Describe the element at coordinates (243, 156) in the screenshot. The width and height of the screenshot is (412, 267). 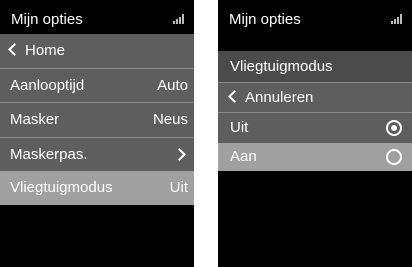
I see `option-label: Aan` at that location.